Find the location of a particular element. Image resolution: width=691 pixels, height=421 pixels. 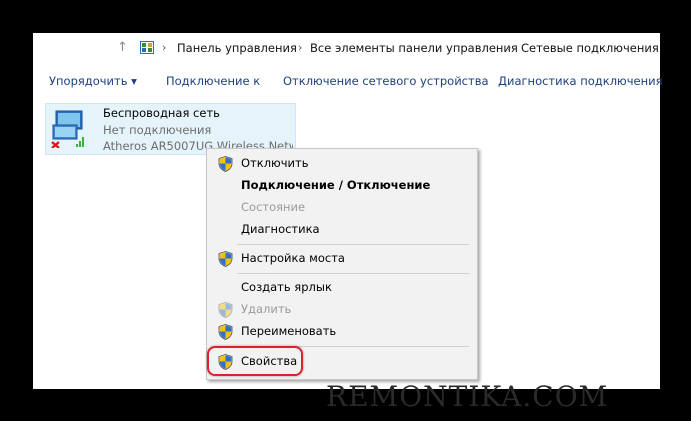

properties-highlight-frame is located at coordinates (255, 361).